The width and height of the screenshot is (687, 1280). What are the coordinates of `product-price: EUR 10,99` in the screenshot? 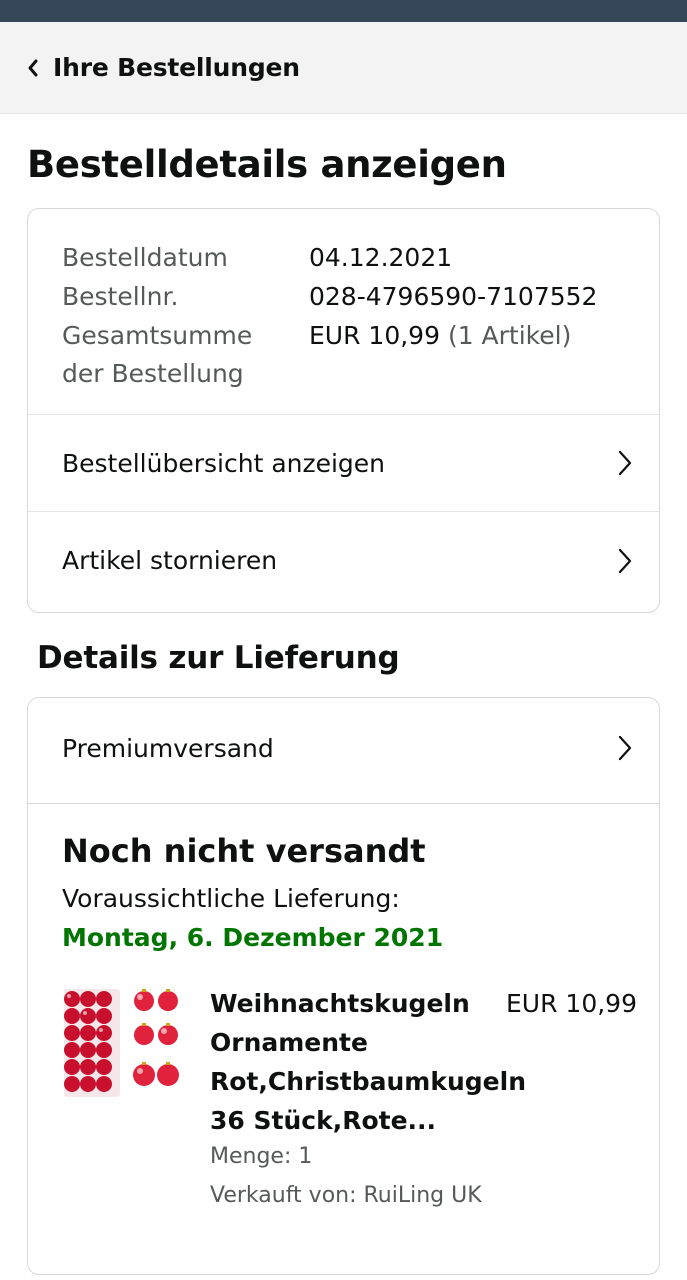 It's located at (571, 1003).